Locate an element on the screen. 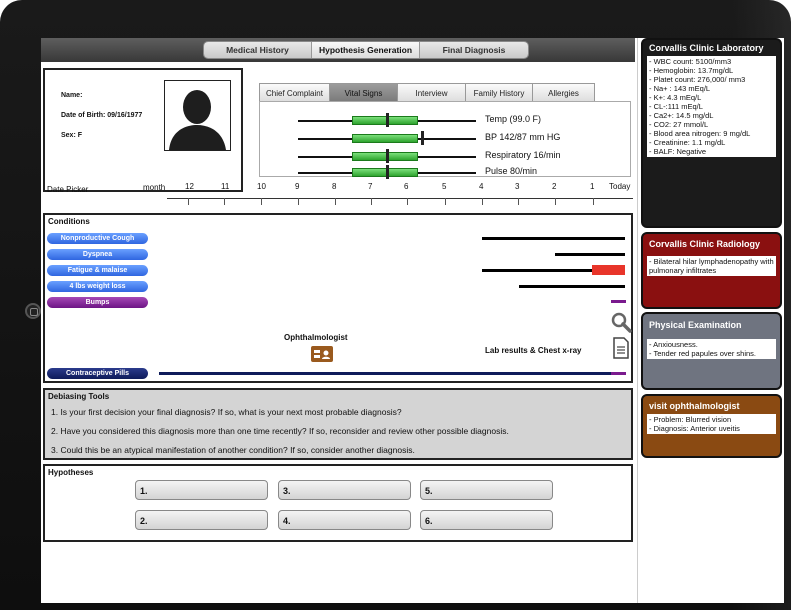 This screenshot has height=610, width=791. tab-vital-signs: Vital Signs is located at coordinates (363, 92).